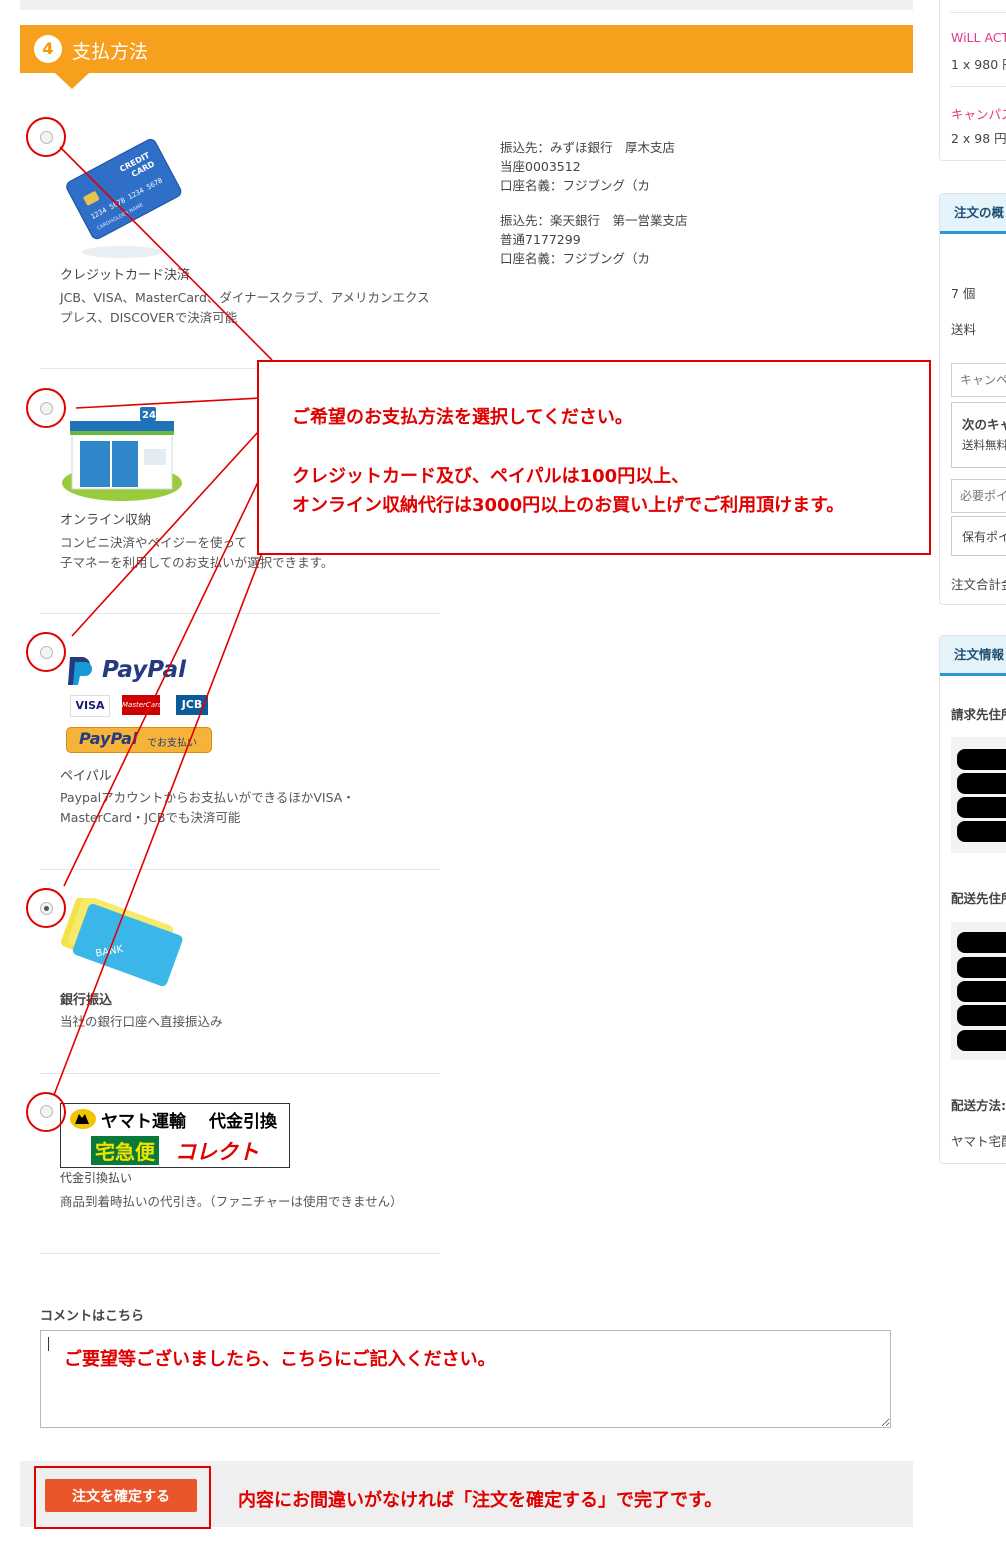 The height and width of the screenshot is (1560, 1006). I want to click on option-desc-bank: 当社の銀行口座へ直接振込み, so click(141, 1021).